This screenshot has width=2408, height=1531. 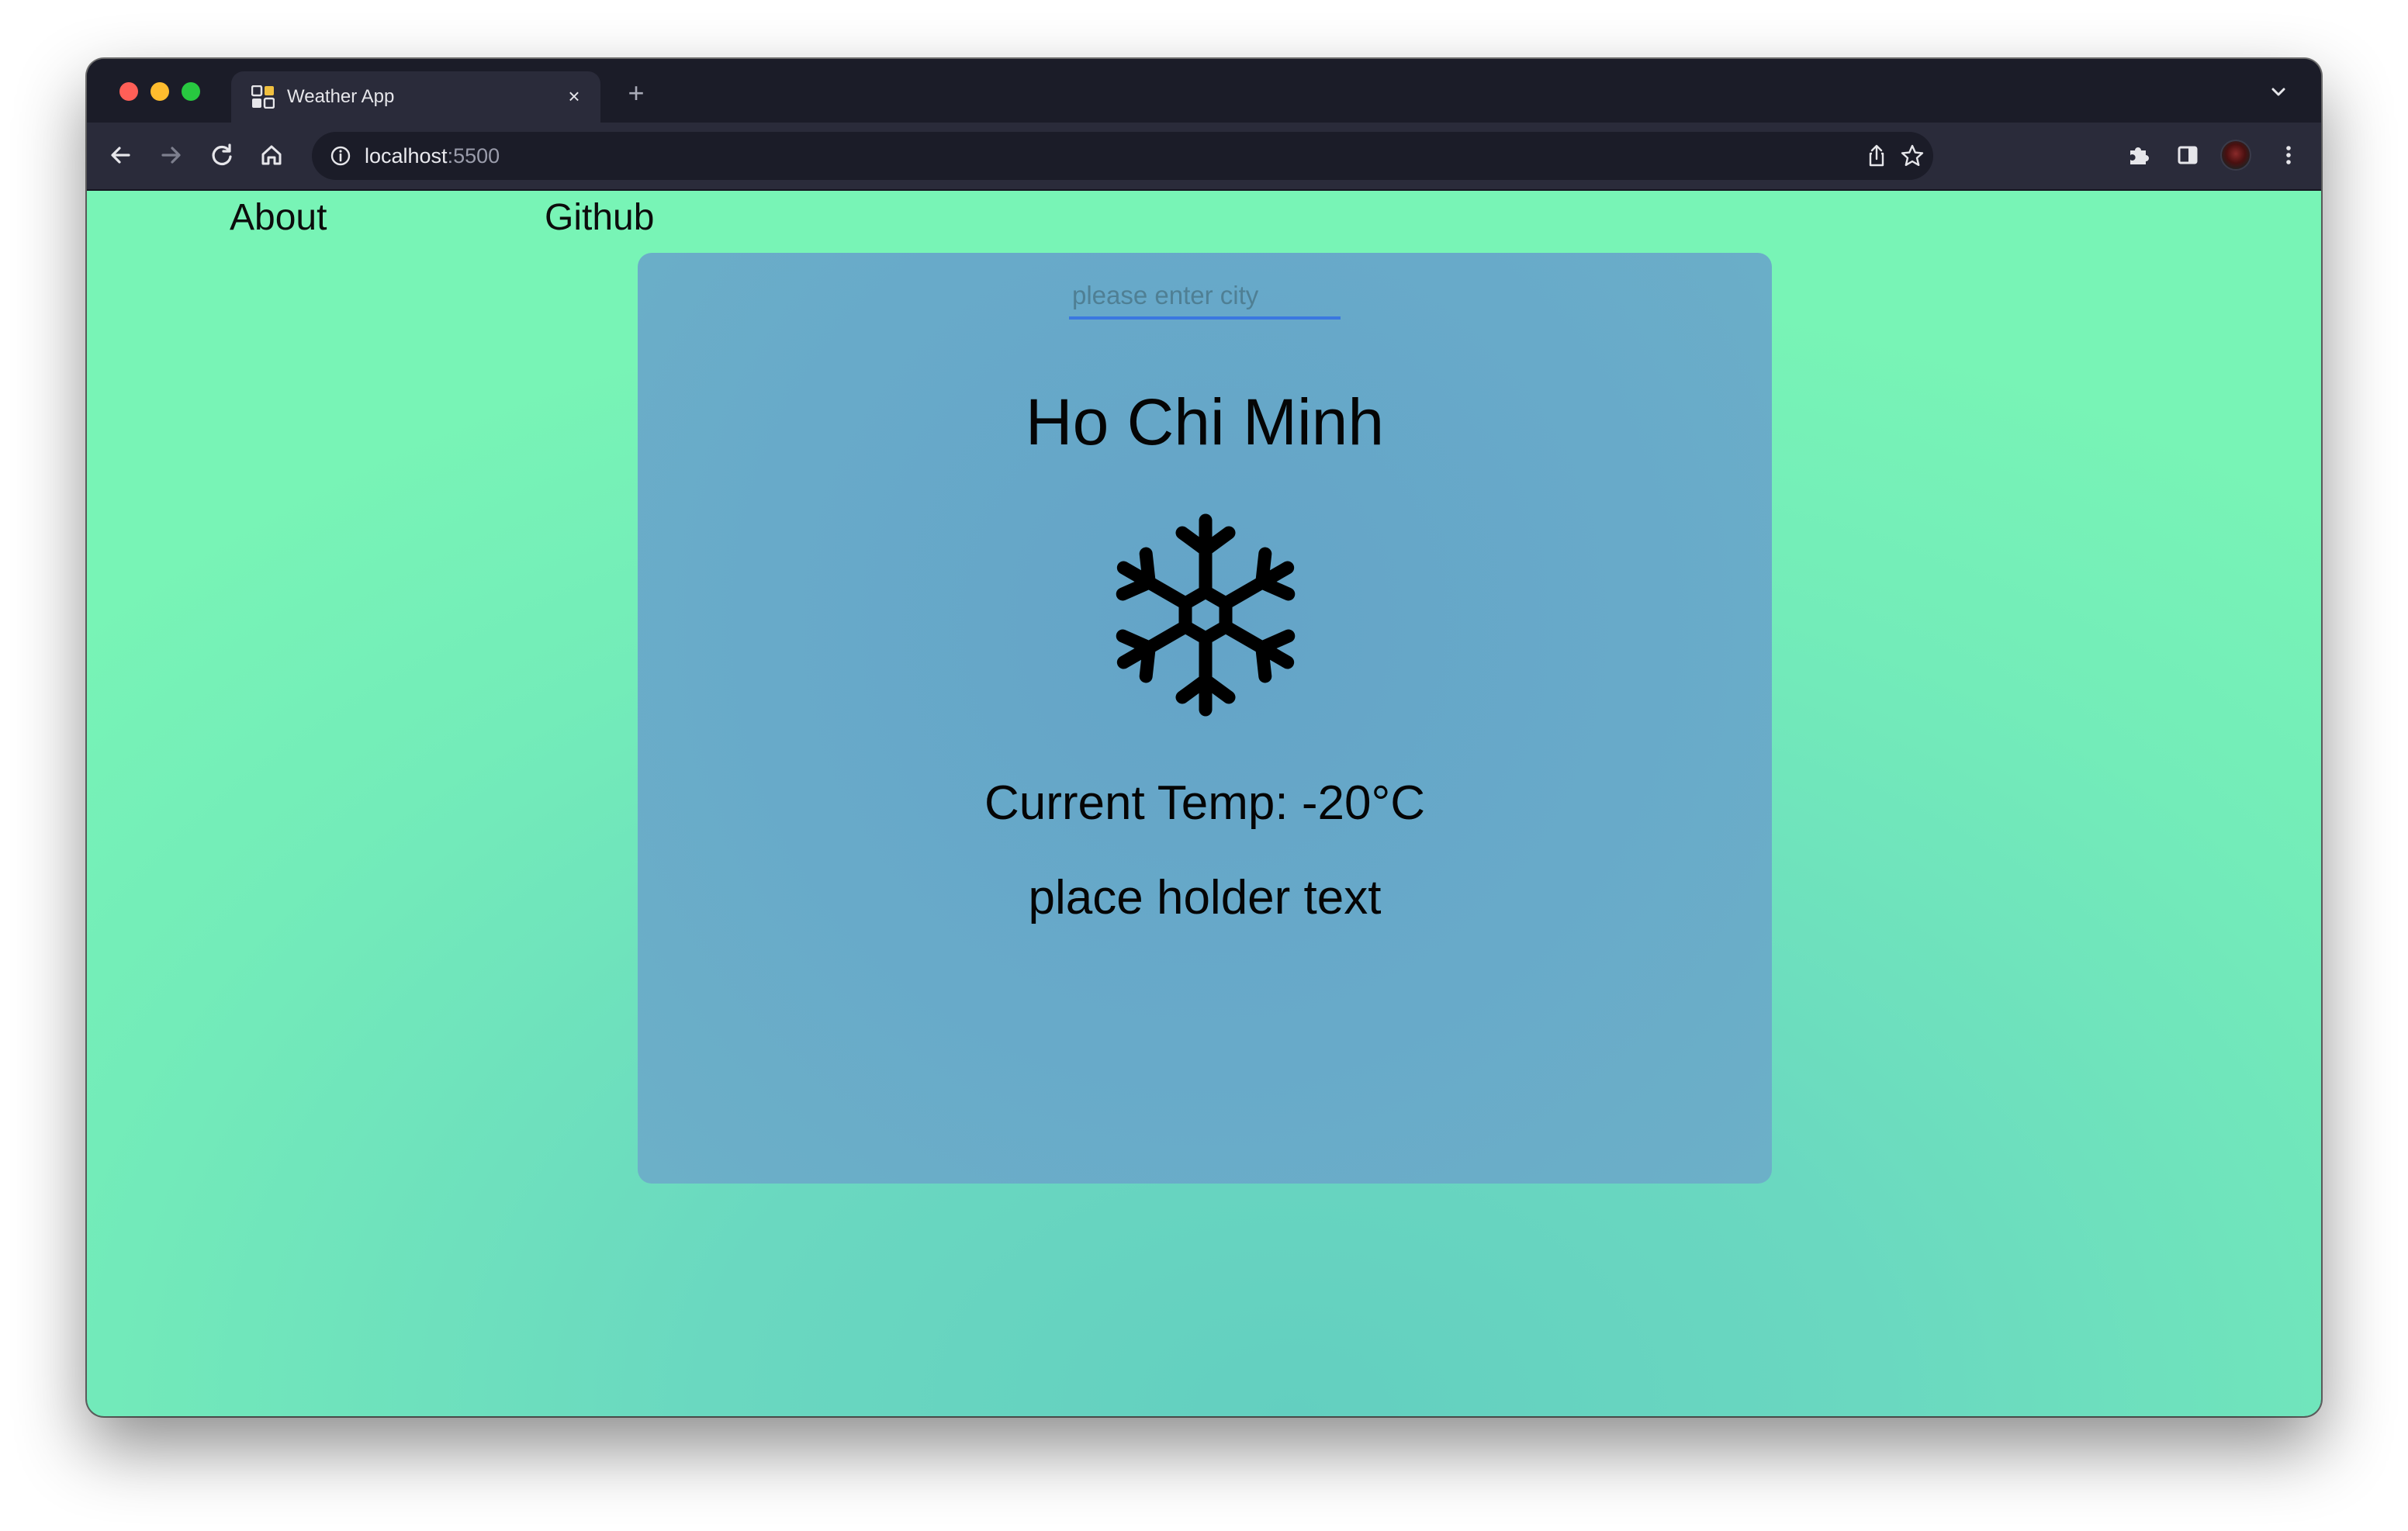 I want to click on close-window-button, so click(x=128, y=91).